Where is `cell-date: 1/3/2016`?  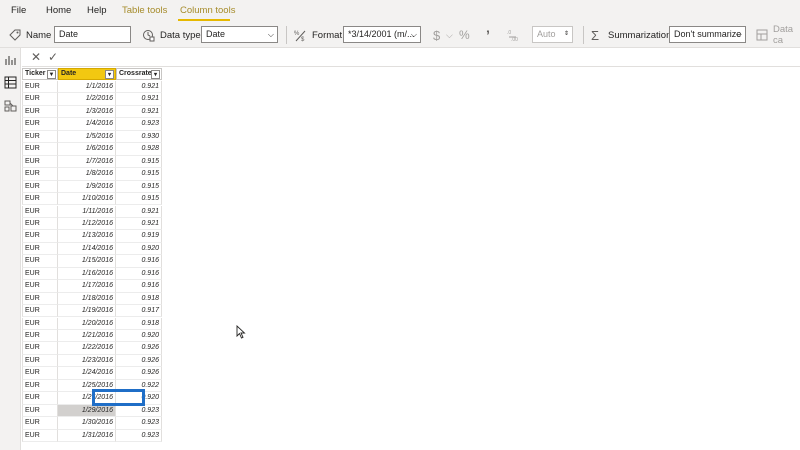
cell-date: 1/3/2016 is located at coordinates (87, 112).